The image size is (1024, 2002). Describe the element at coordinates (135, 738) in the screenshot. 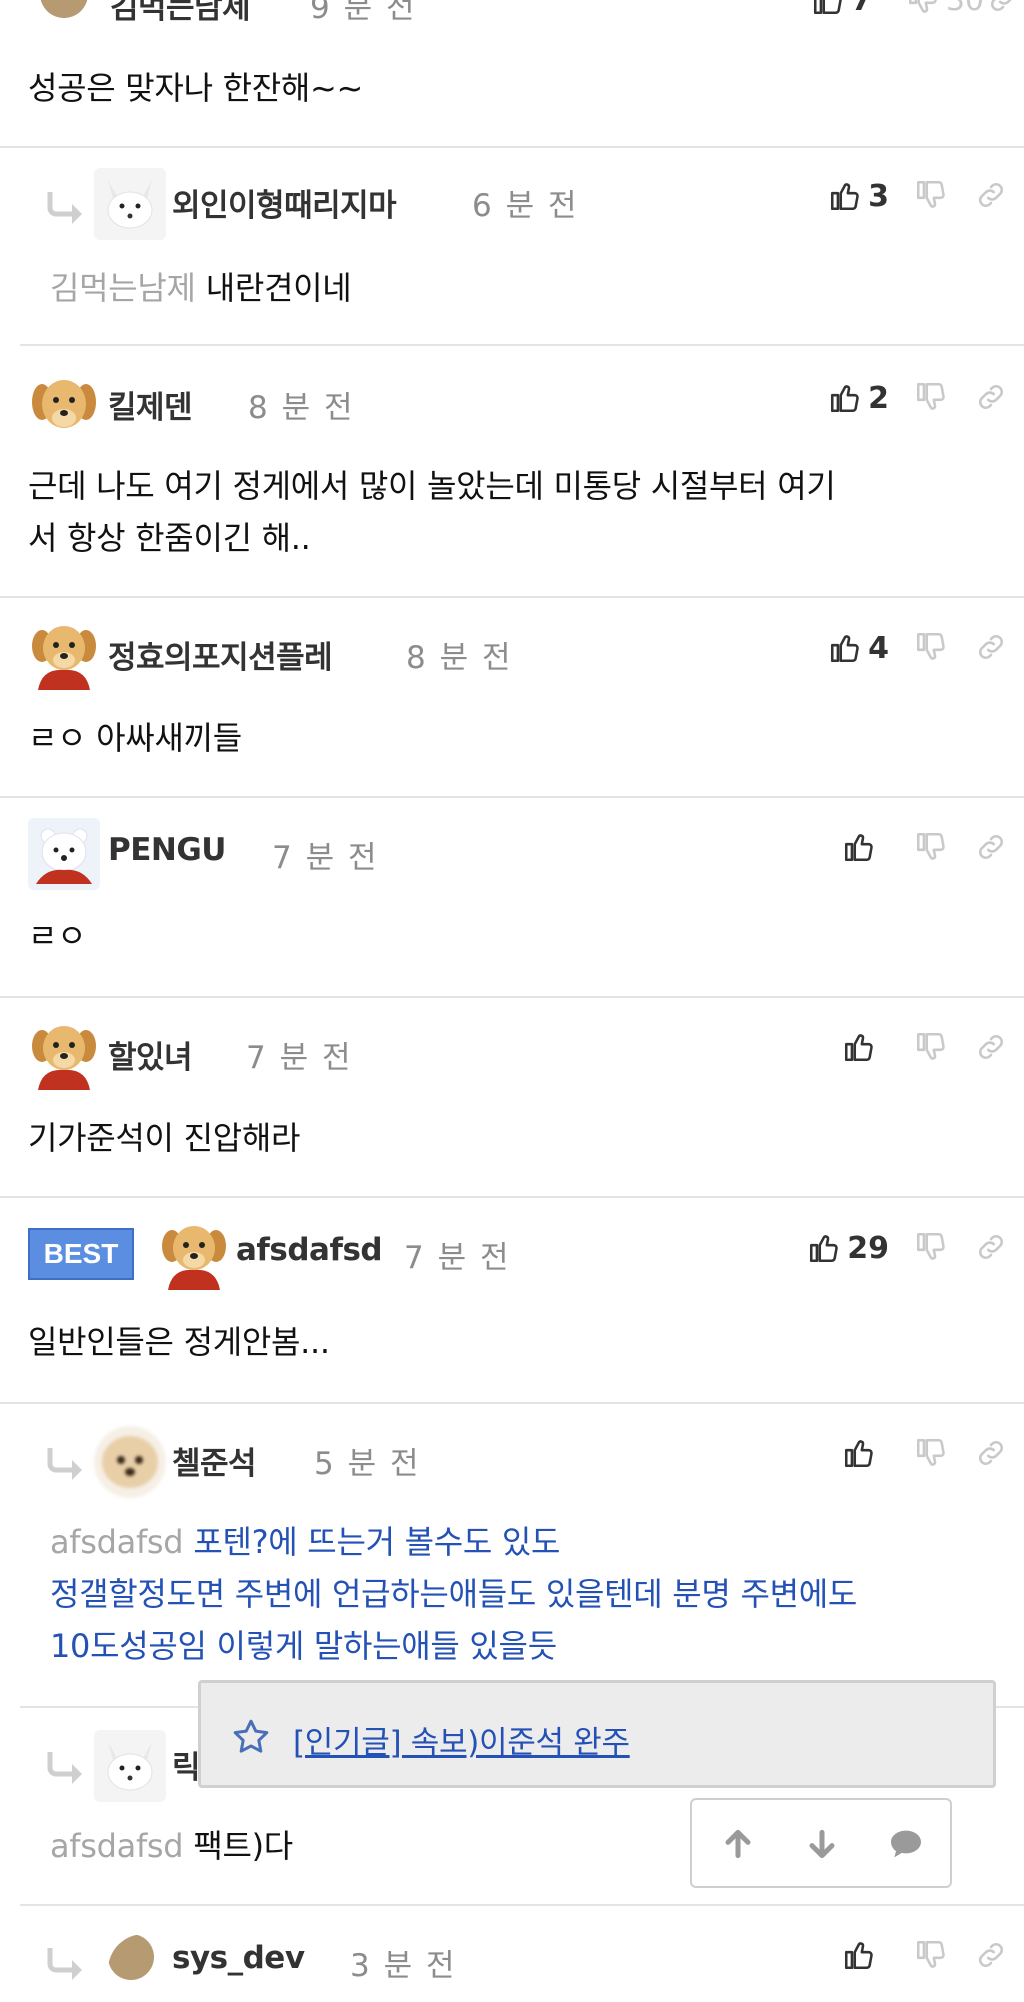

I see `comment-text: ㄹㅇ 아싸새끼들` at that location.